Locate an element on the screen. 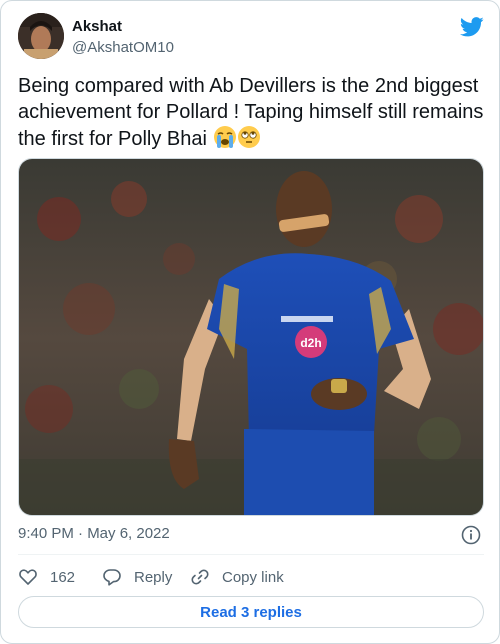  reply-button: Reply is located at coordinates (137, 577).